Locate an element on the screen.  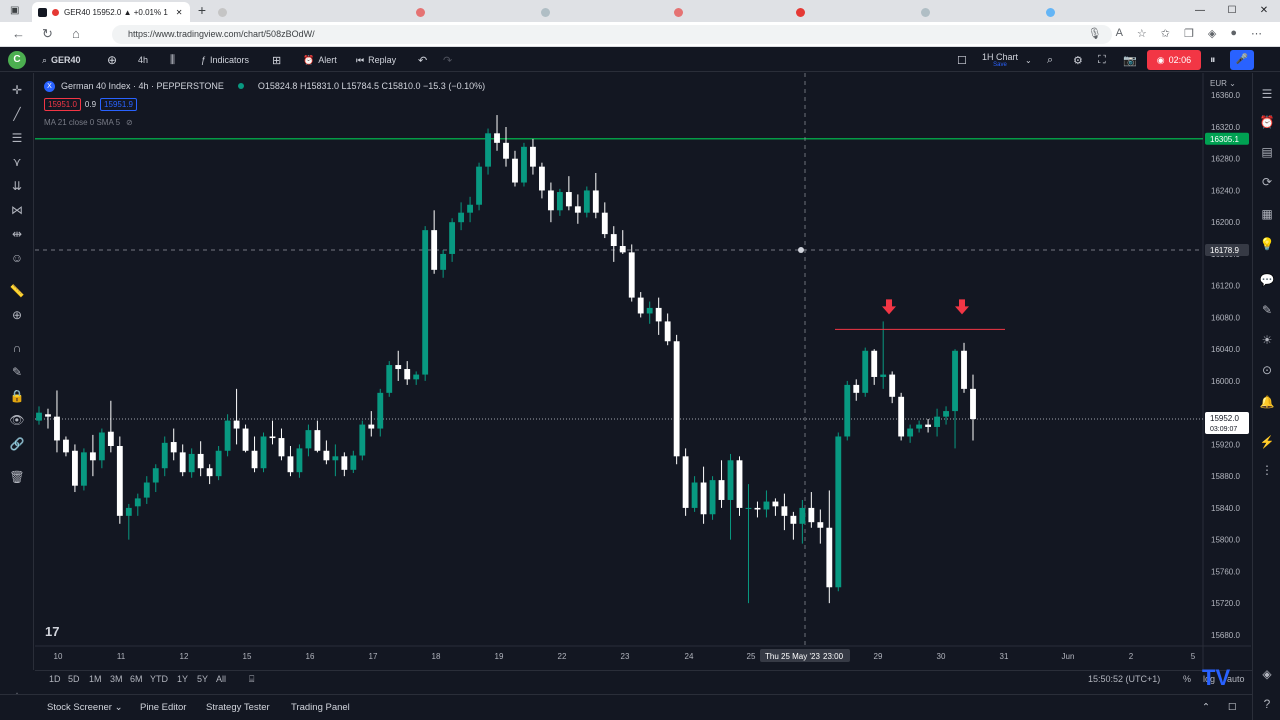
indicators-button: ƒ Indicators is located at coordinates (225, 60).